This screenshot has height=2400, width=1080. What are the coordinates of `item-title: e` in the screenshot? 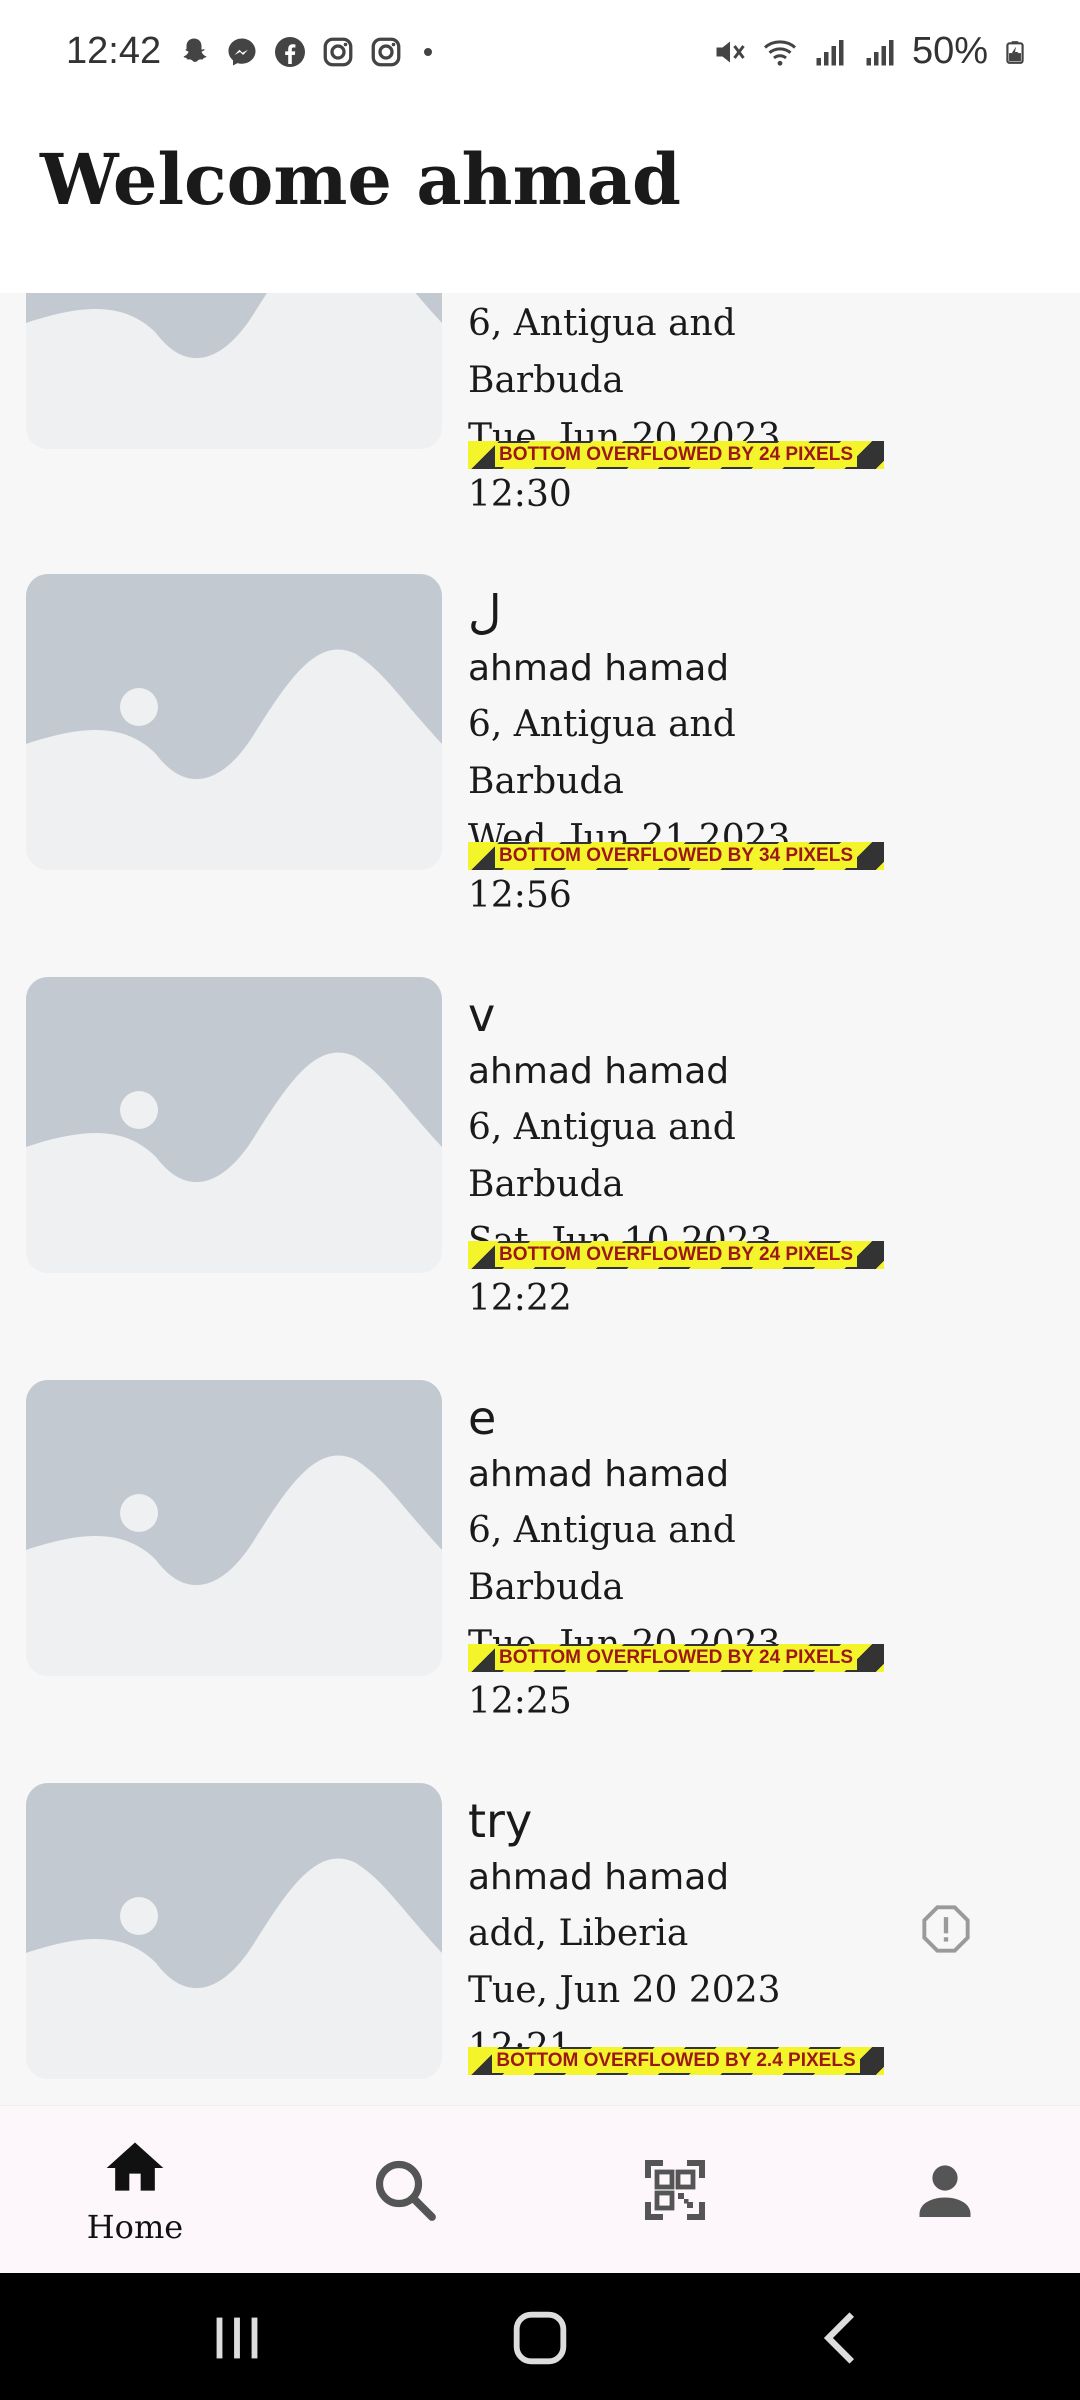 It's located at (482, 1418).